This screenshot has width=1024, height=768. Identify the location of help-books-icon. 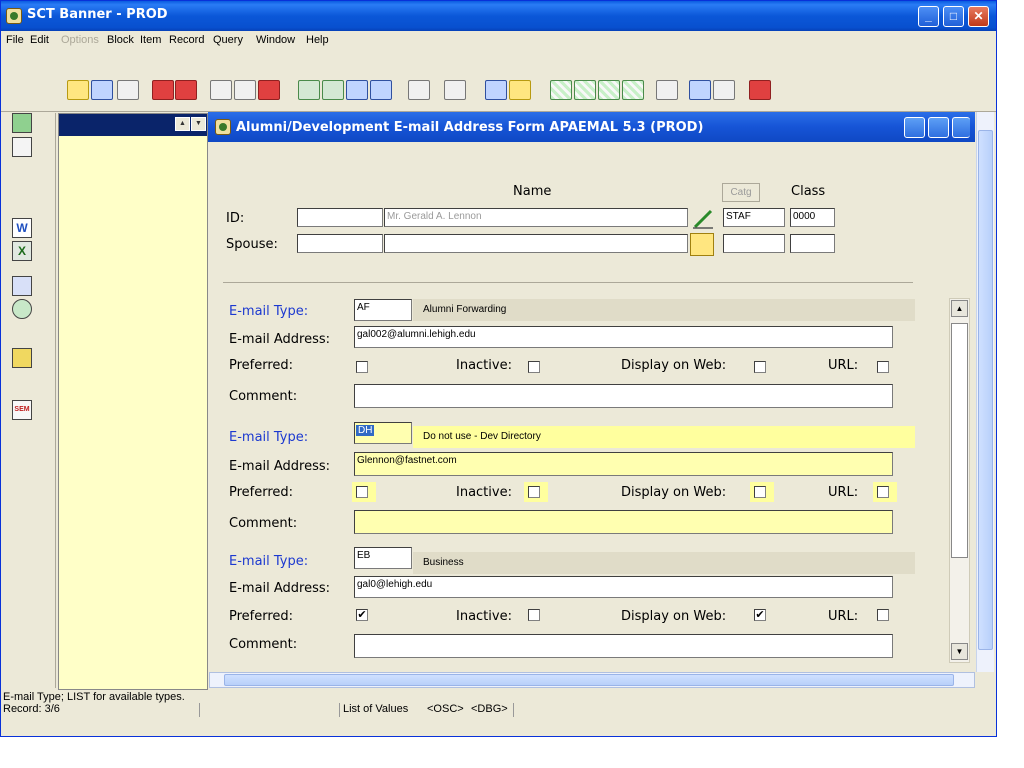
(700, 90).